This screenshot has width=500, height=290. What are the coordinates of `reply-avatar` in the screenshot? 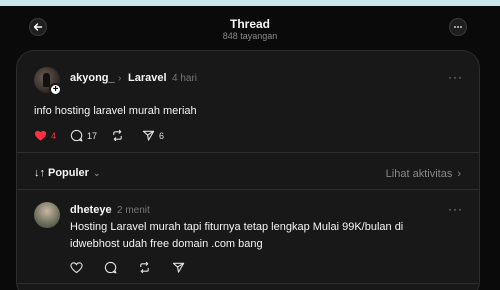 It's located at (47, 215).